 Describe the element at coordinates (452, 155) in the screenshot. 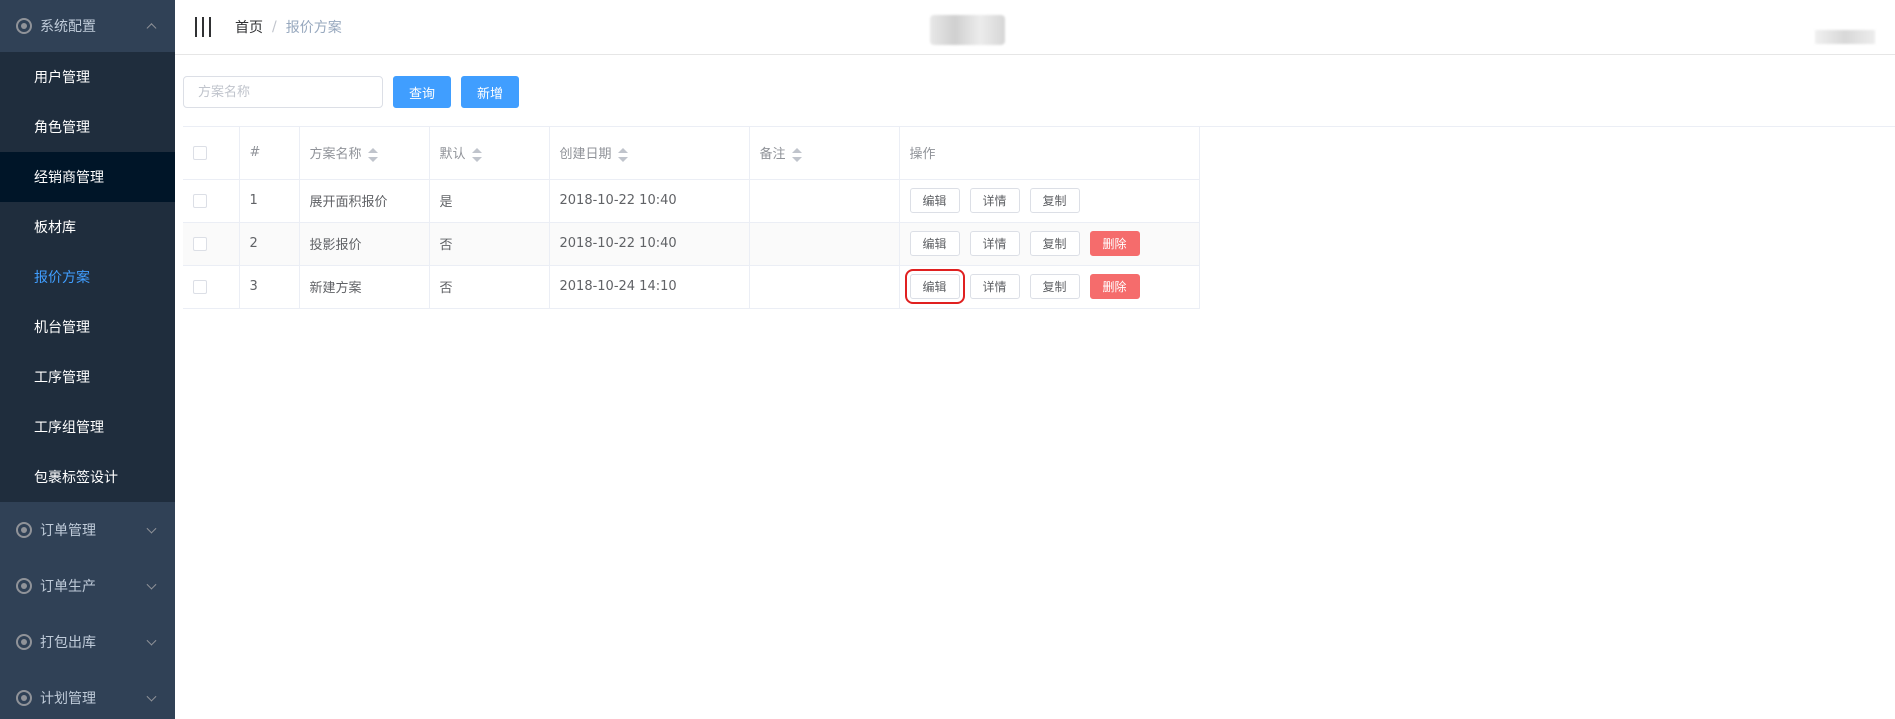

I see `column-label: 默认` at that location.